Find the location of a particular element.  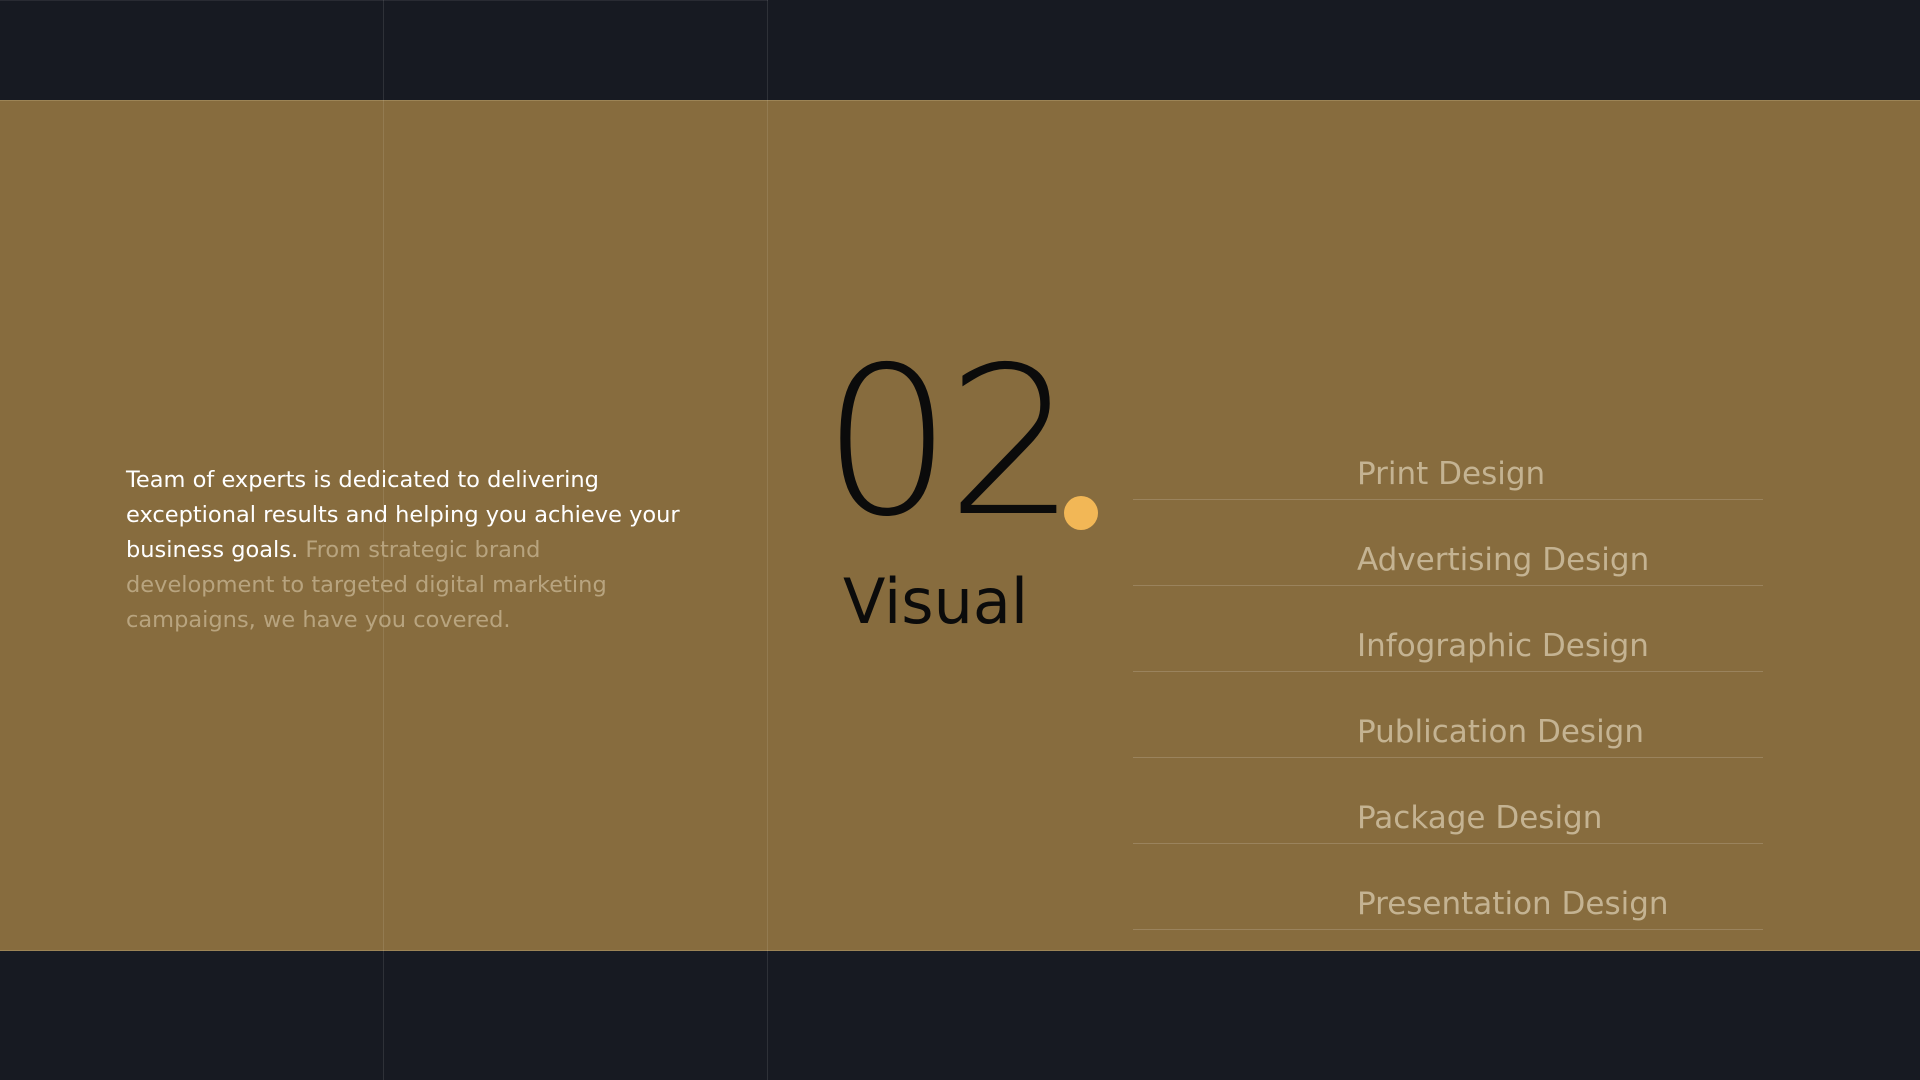

top-divider is located at coordinates (384, 0).